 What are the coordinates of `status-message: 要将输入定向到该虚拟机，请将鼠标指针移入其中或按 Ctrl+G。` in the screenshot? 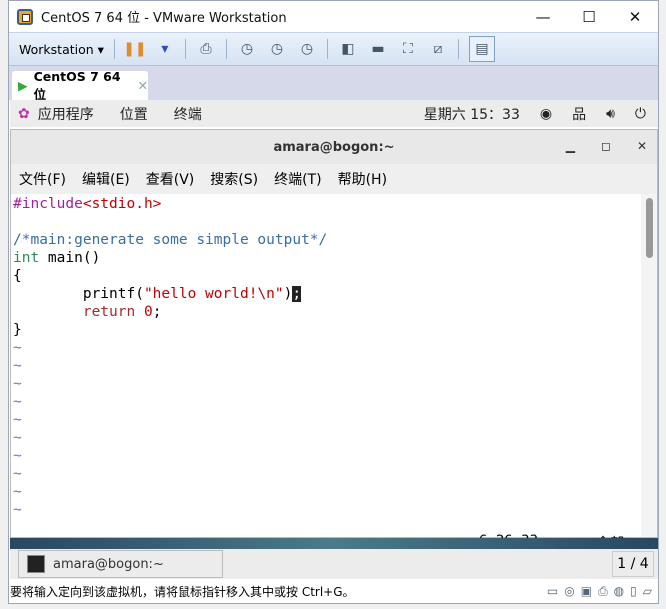 It's located at (182, 591).